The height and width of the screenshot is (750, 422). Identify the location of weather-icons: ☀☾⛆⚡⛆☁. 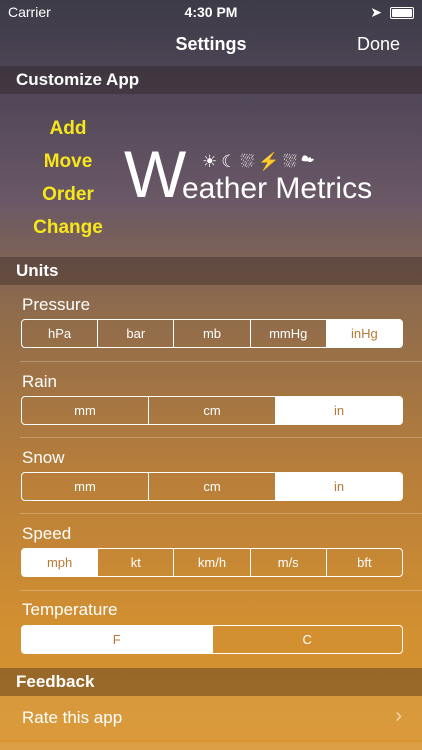
(260, 161).